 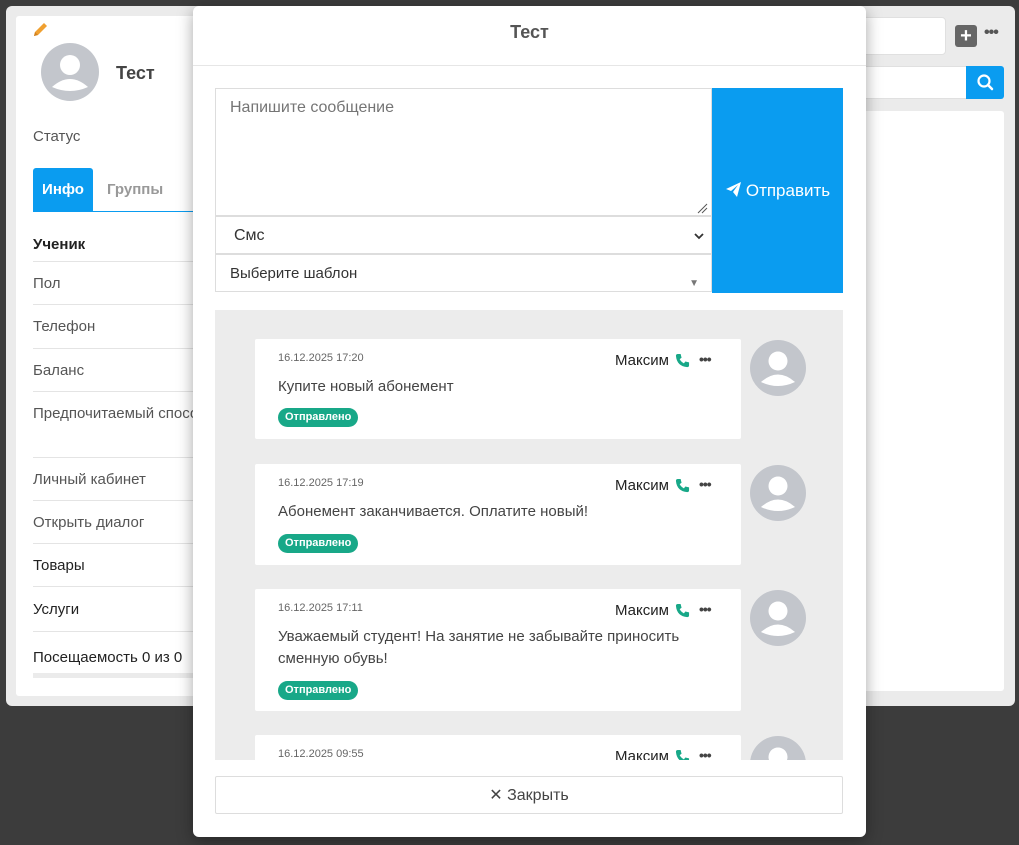 I want to click on message-date: 16.12.2025 17:19, so click(x=321, y=483).